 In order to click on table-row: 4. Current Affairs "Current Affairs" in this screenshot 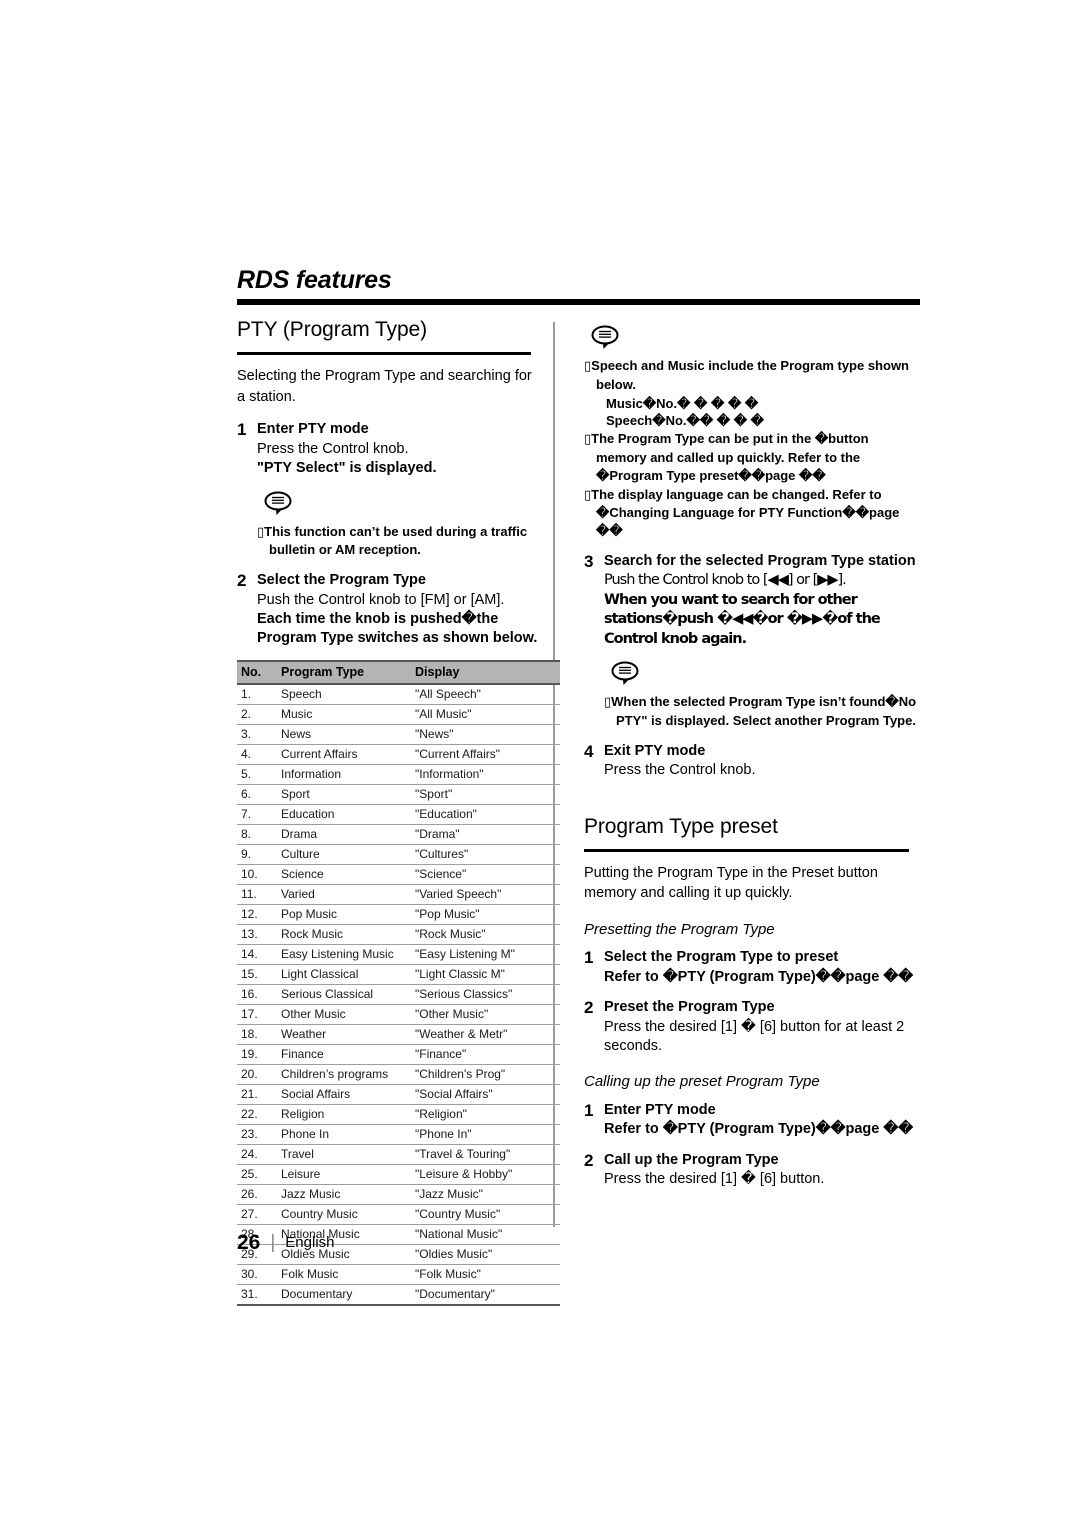, I will do `click(398, 754)`.